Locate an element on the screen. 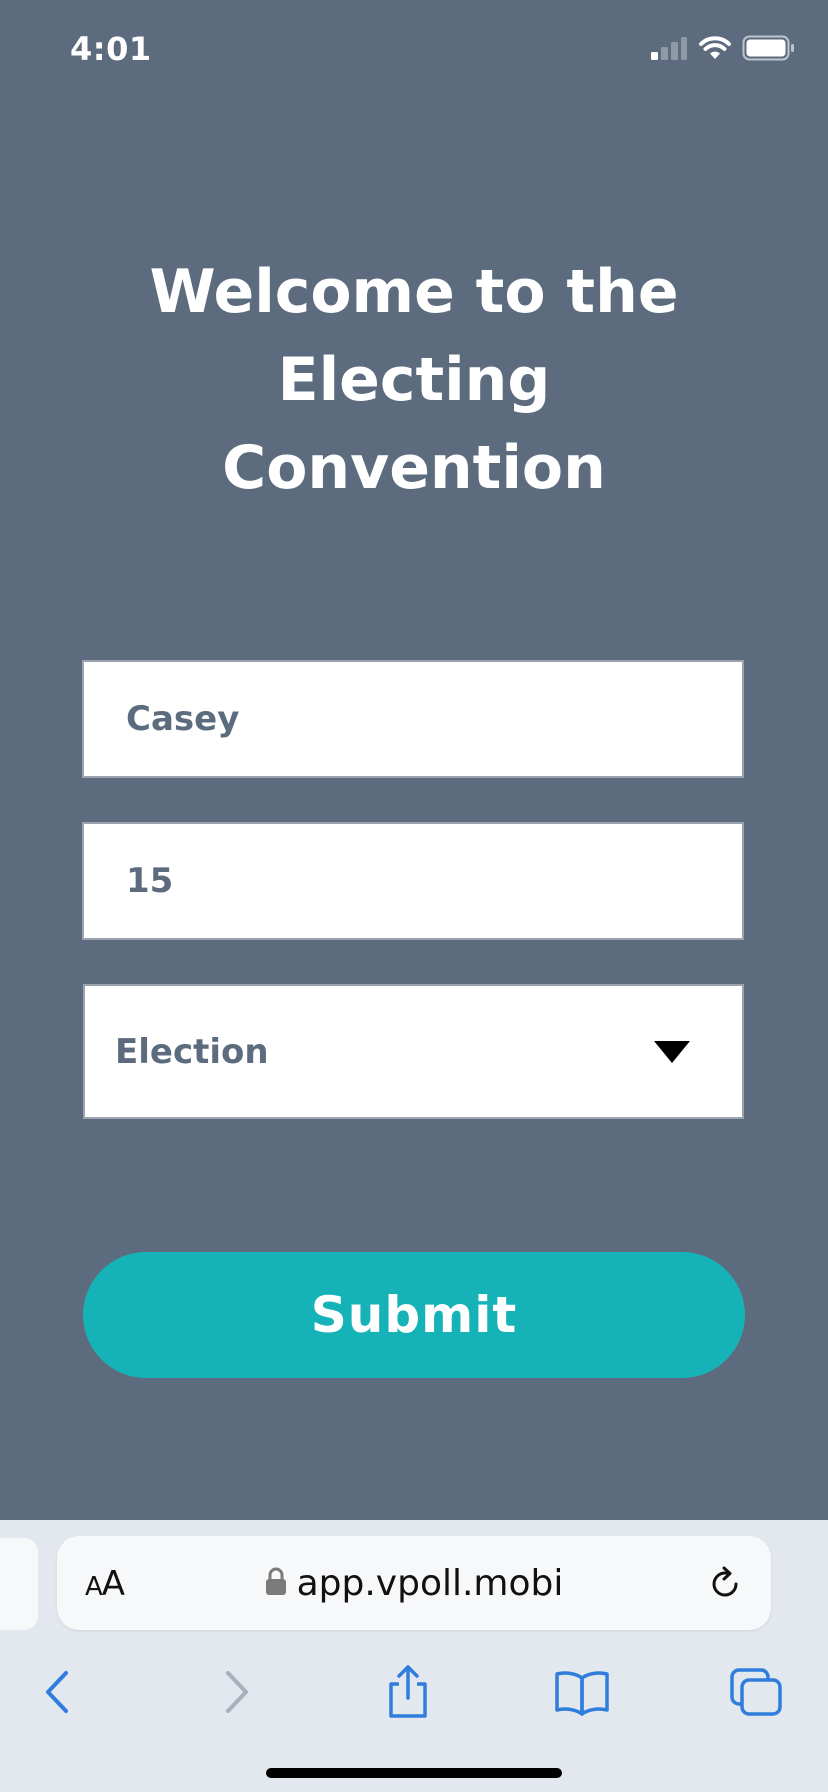 Image resolution: width=828 pixels, height=1792 pixels. previous-tab-edge is located at coordinates (19, 1584).